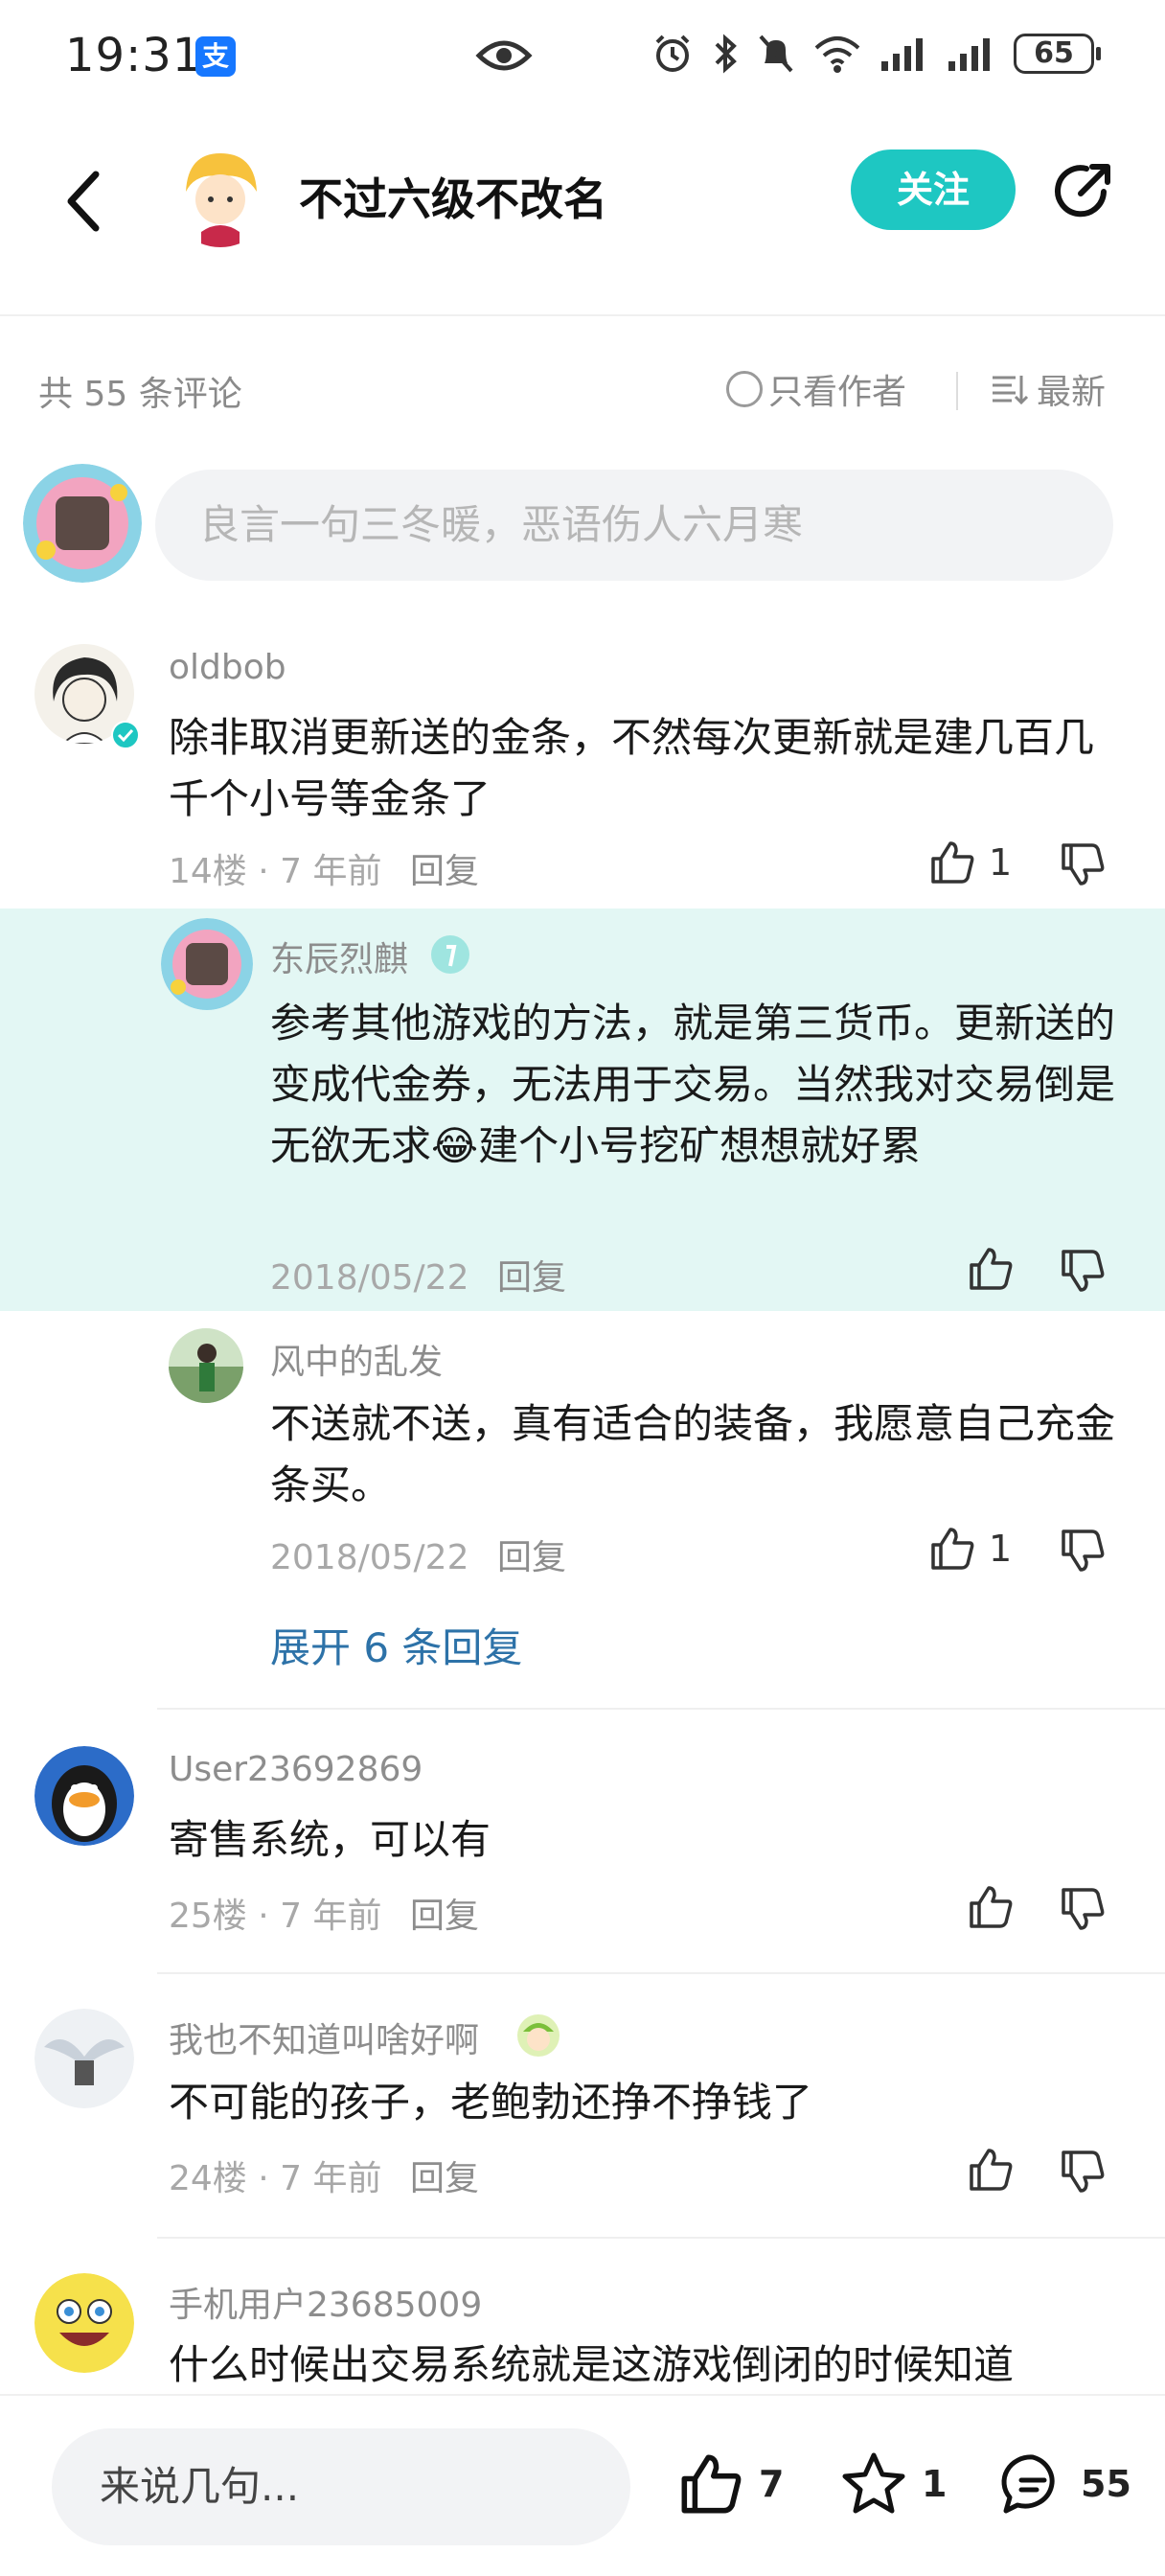  I want to click on my-avatar, so click(82, 523).